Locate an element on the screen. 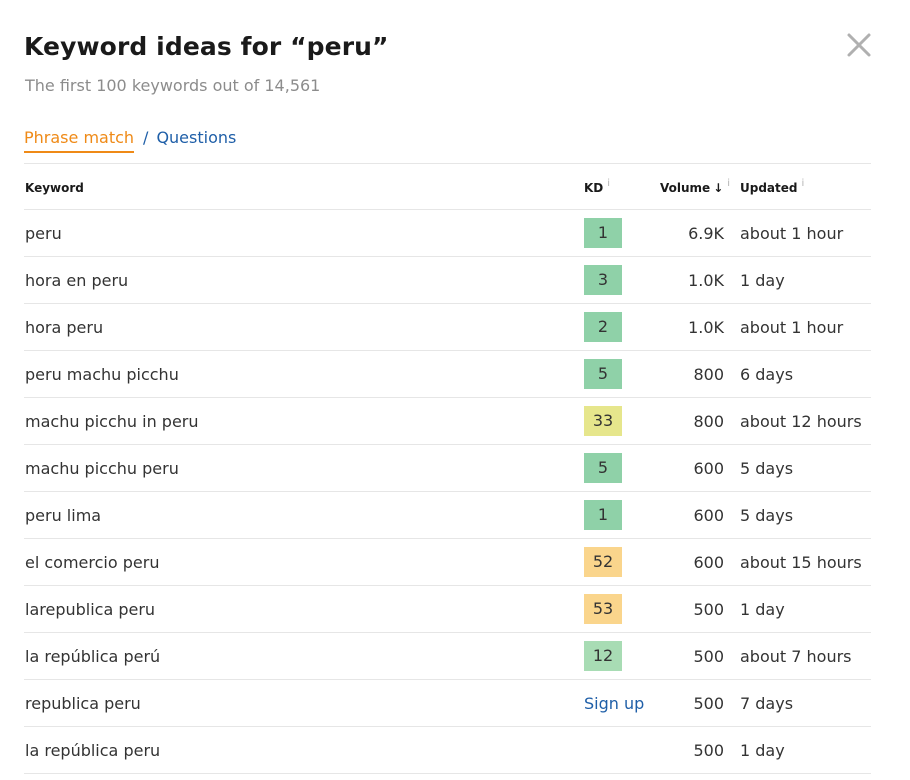  close-icon is located at coordinates (859, 45).